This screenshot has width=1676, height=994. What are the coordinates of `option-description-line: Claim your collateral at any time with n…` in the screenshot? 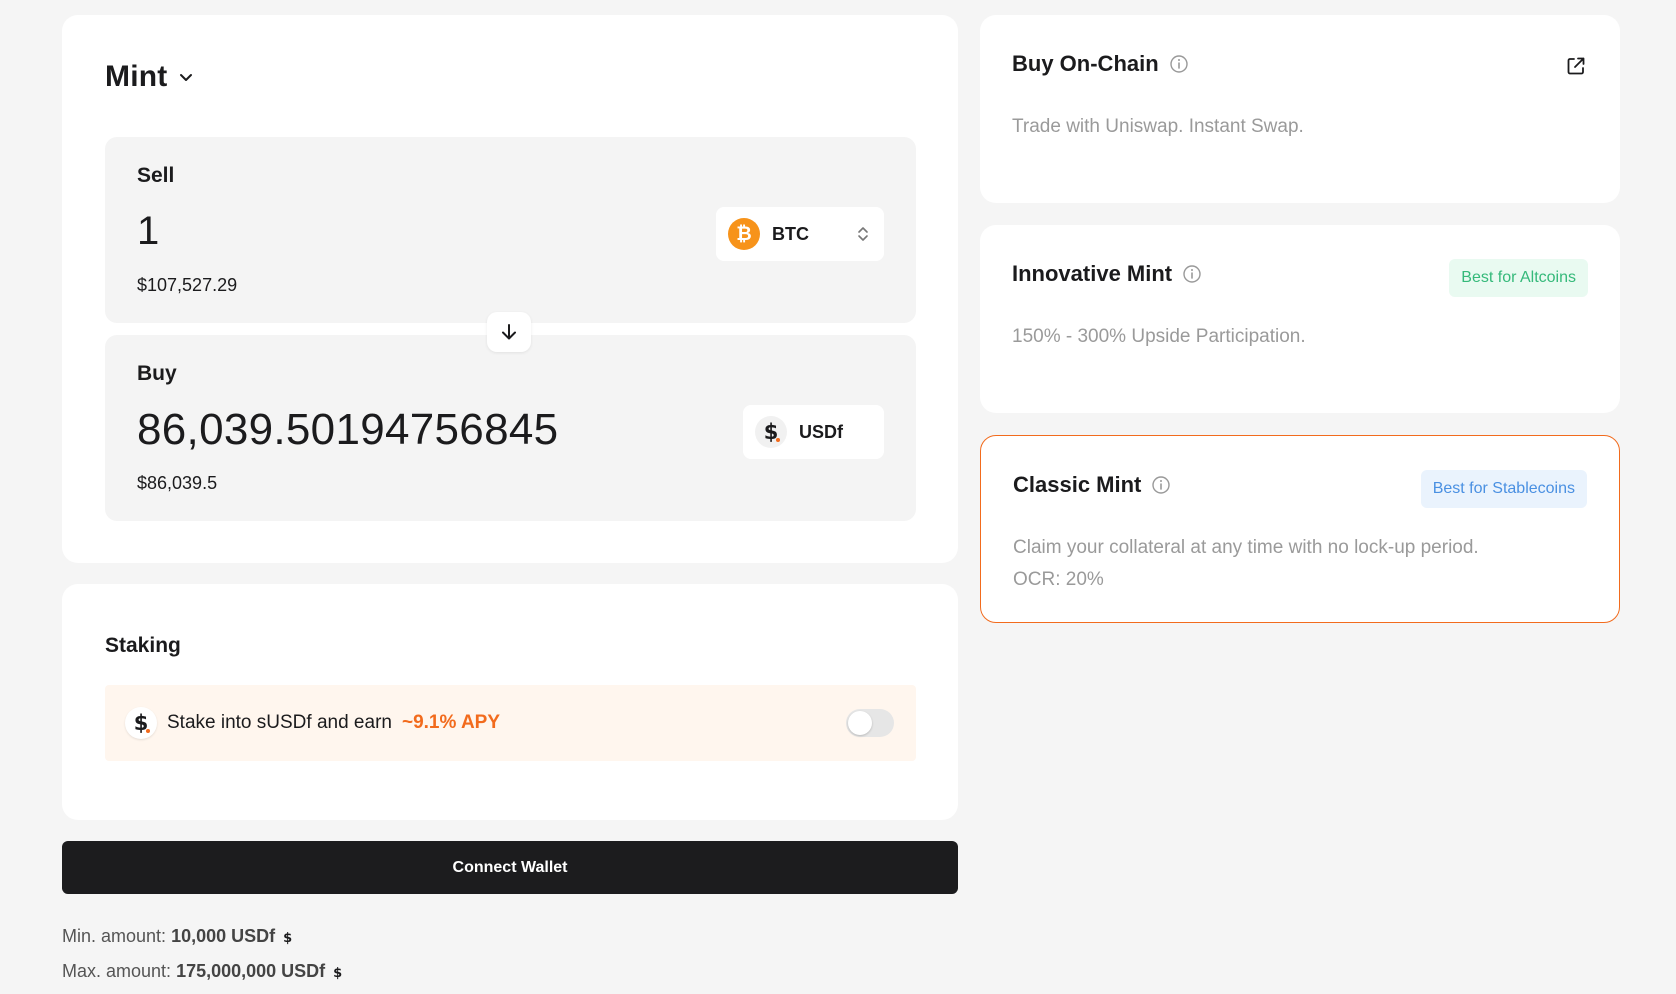 It's located at (1246, 547).